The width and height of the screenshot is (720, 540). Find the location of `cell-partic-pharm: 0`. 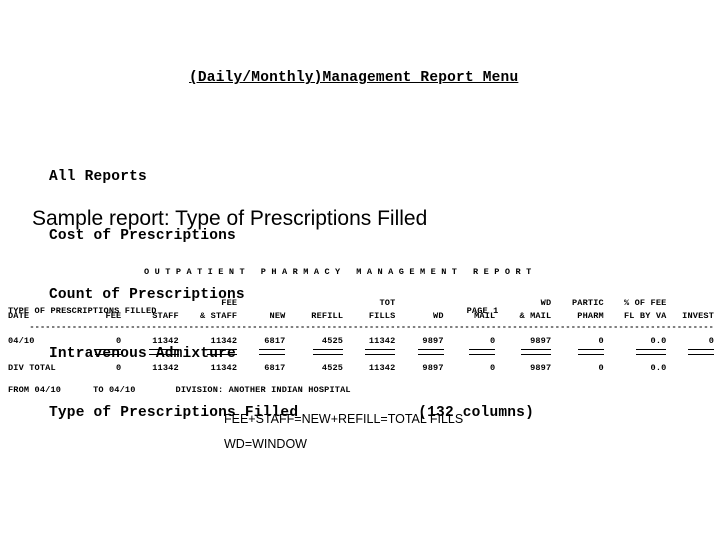

cell-partic-pharm: 0 is located at coordinates (601, 341).